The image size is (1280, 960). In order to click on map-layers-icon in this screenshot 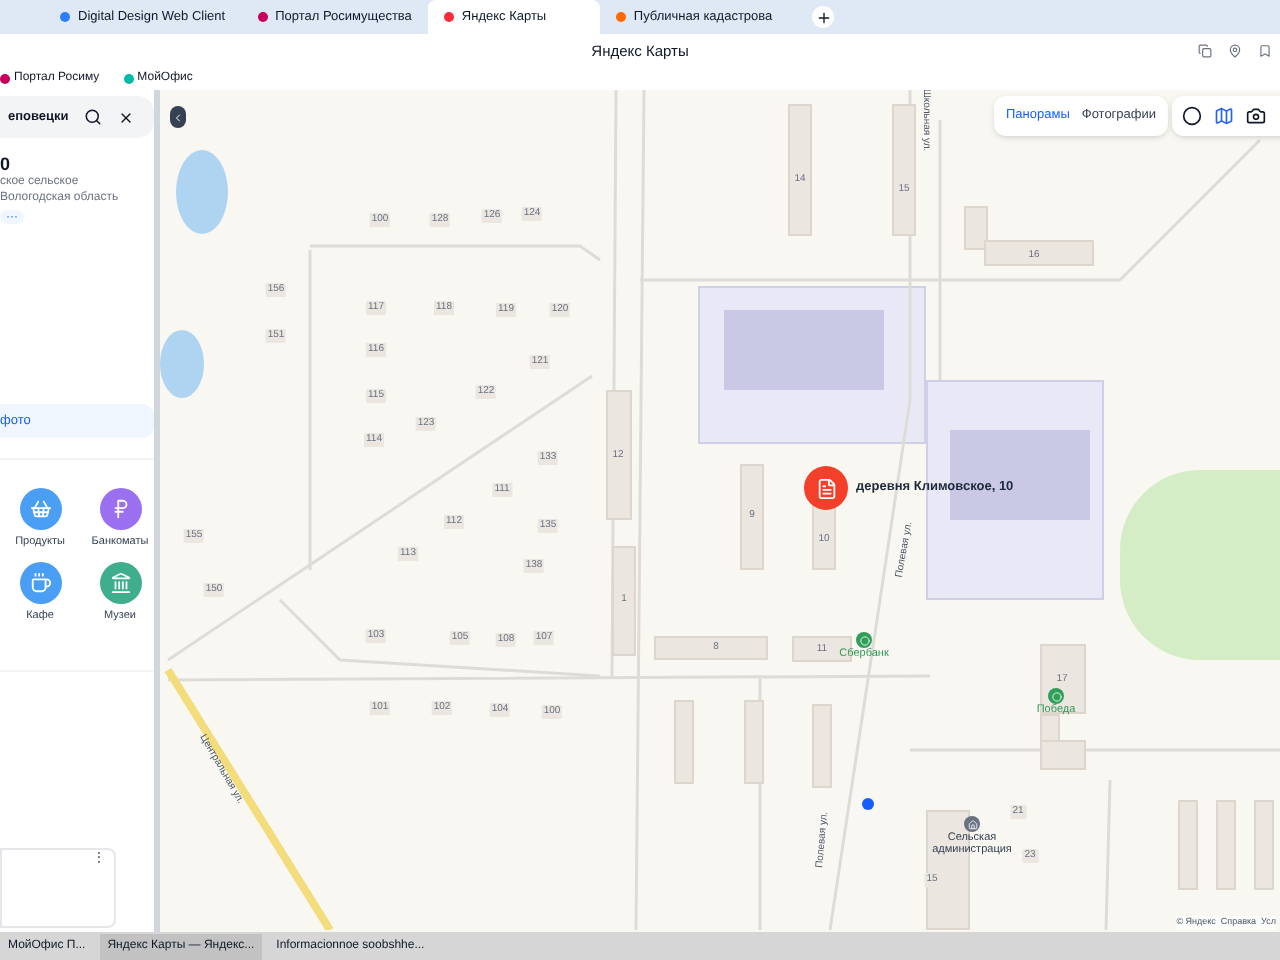, I will do `click(1224, 116)`.